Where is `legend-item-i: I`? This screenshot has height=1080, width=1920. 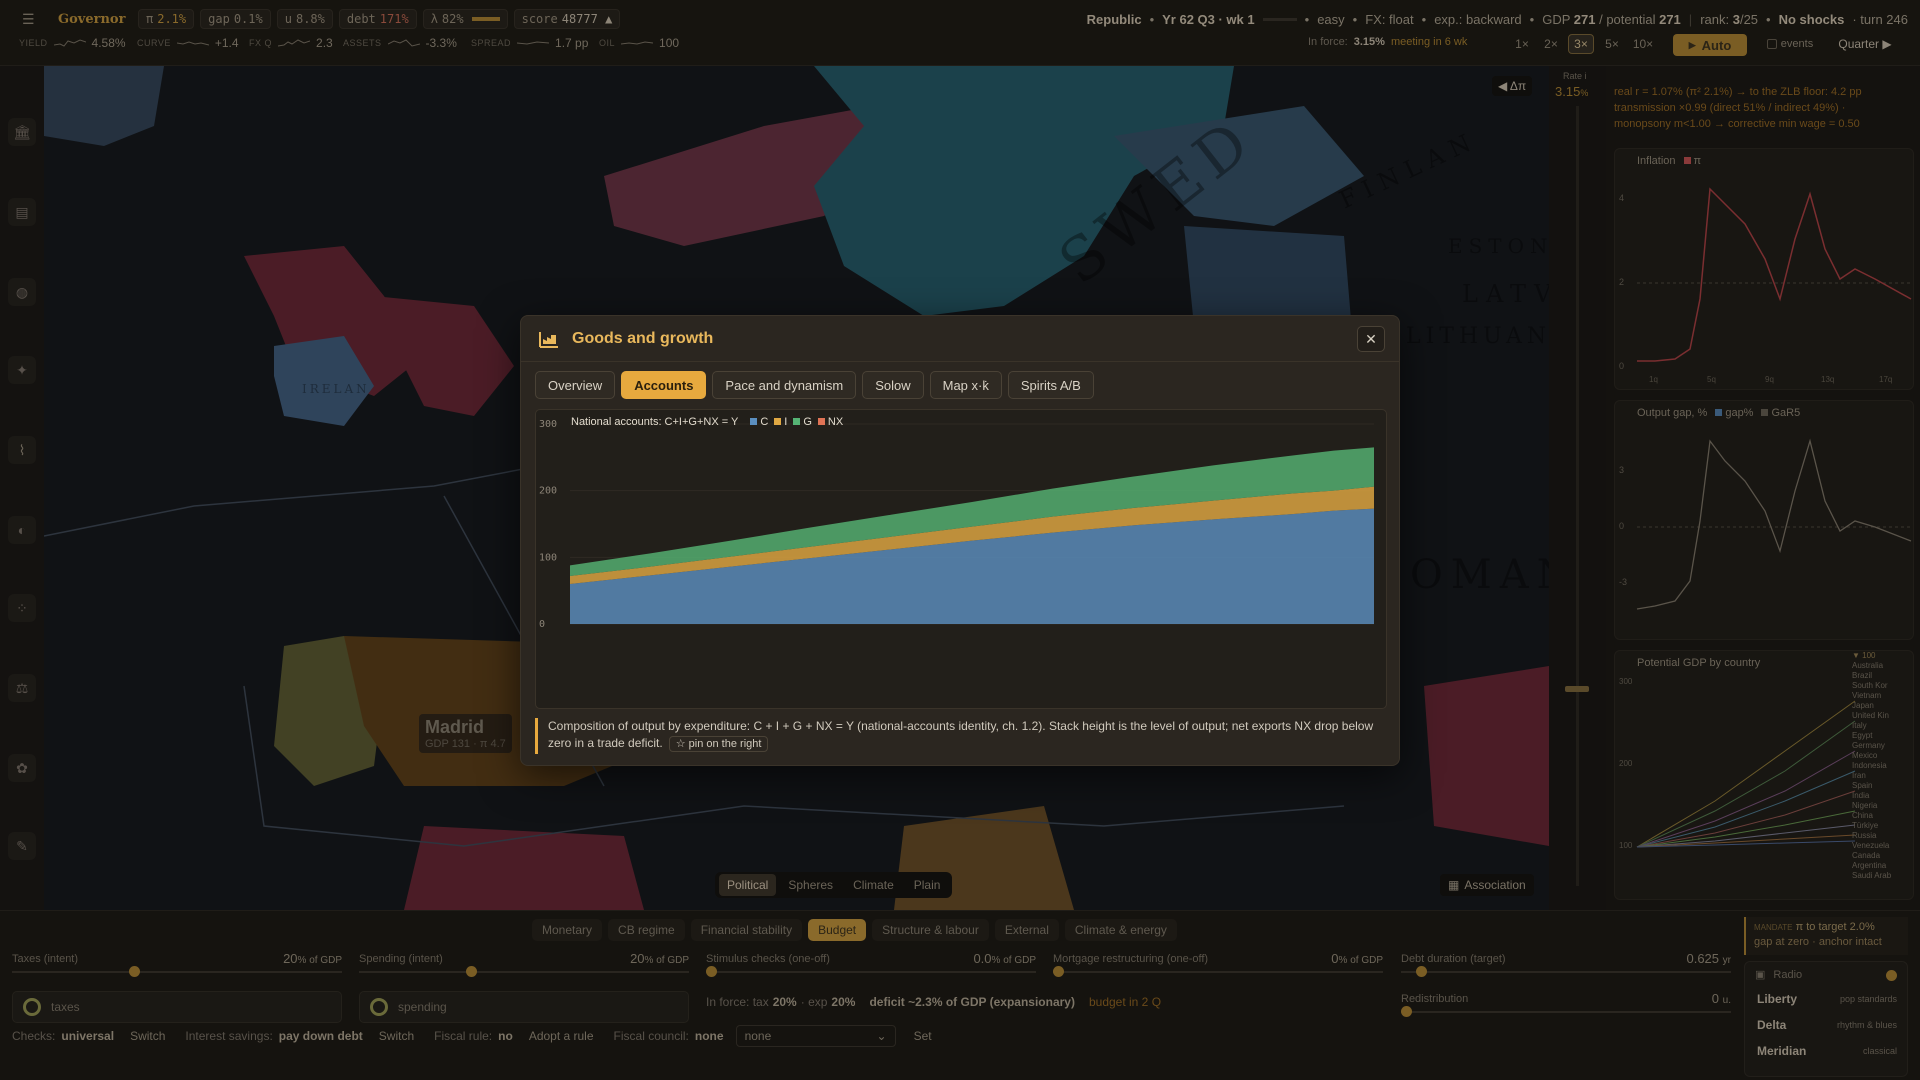
legend-item-i: I is located at coordinates (780, 422).